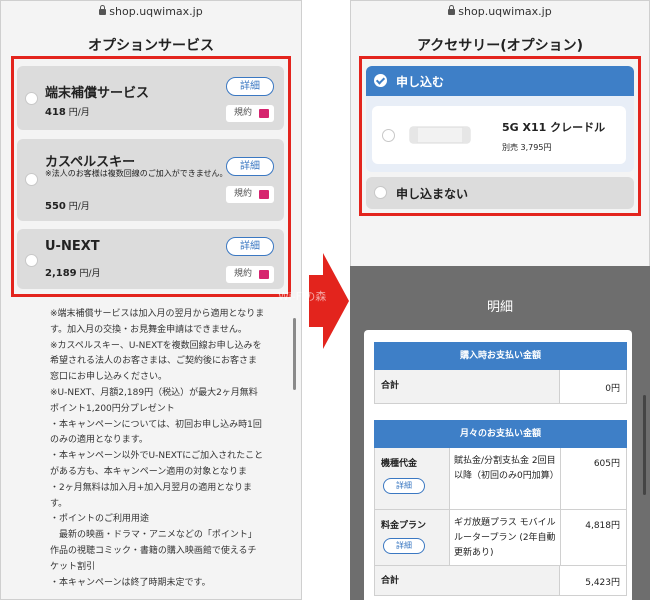  Describe the element at coordinates (500, 193) in the screenshot. I see `no-apply-option: 申し込まない` at that location.